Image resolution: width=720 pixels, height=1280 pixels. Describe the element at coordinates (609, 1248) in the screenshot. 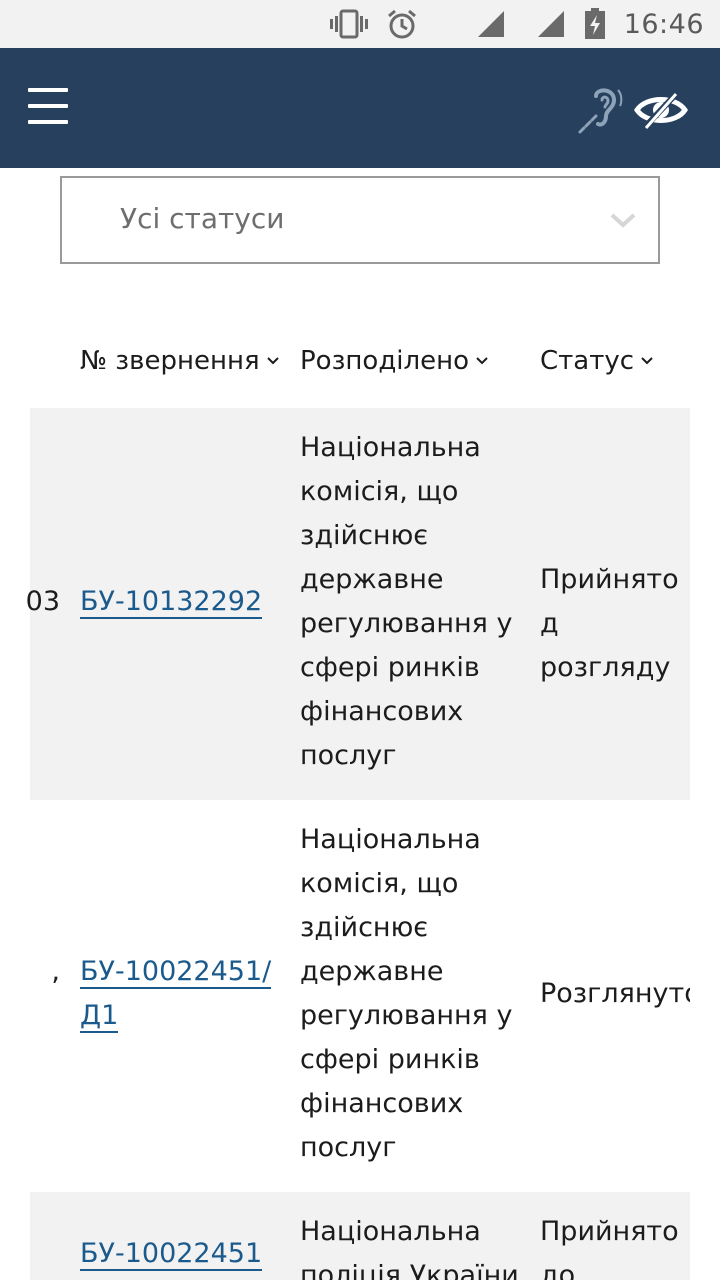

I see `status-cell: Прийнято до розгляду` at that location.